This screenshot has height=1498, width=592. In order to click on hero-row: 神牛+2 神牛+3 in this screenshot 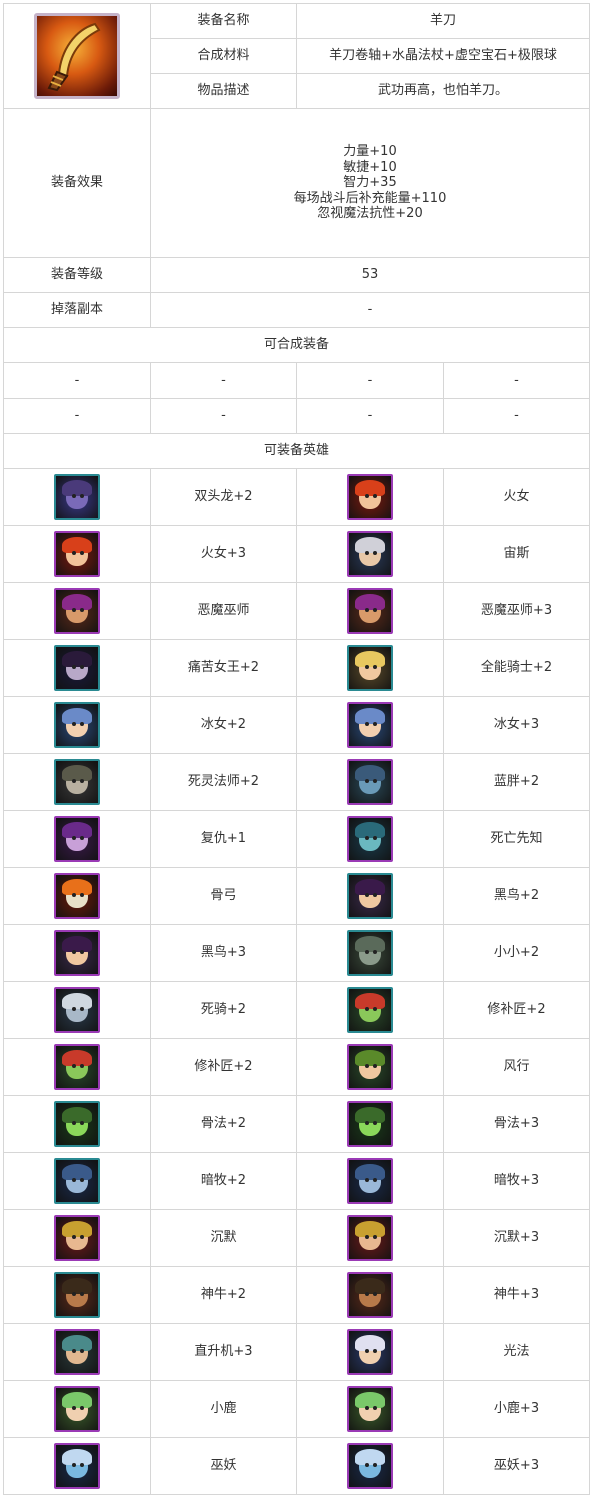, I will do `click(297, 1295)`.